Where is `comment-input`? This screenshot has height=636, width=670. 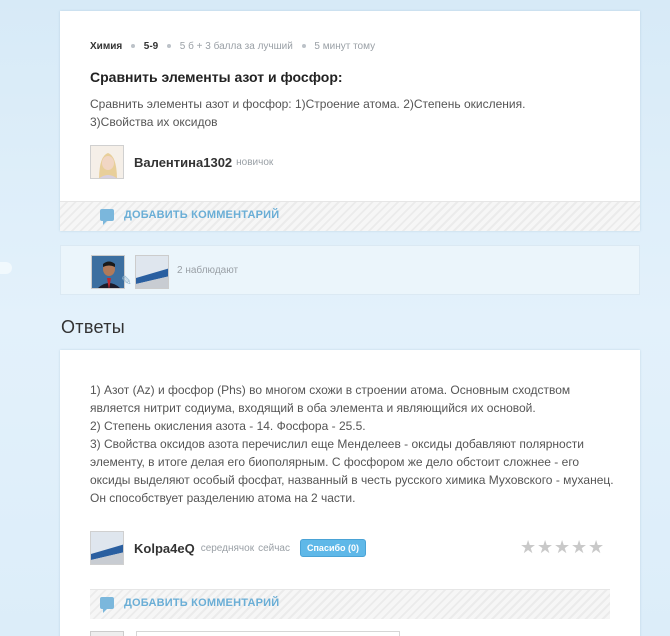 comment-input is located at coordinates (268, 633).